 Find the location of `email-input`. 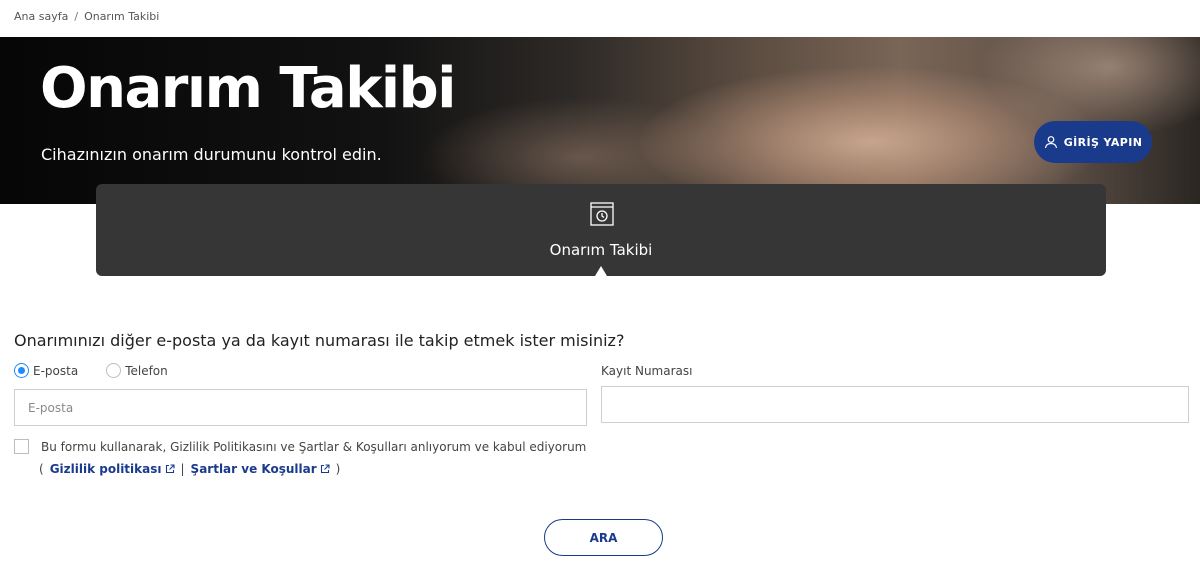

email-input is located at coordinates (300, 407).